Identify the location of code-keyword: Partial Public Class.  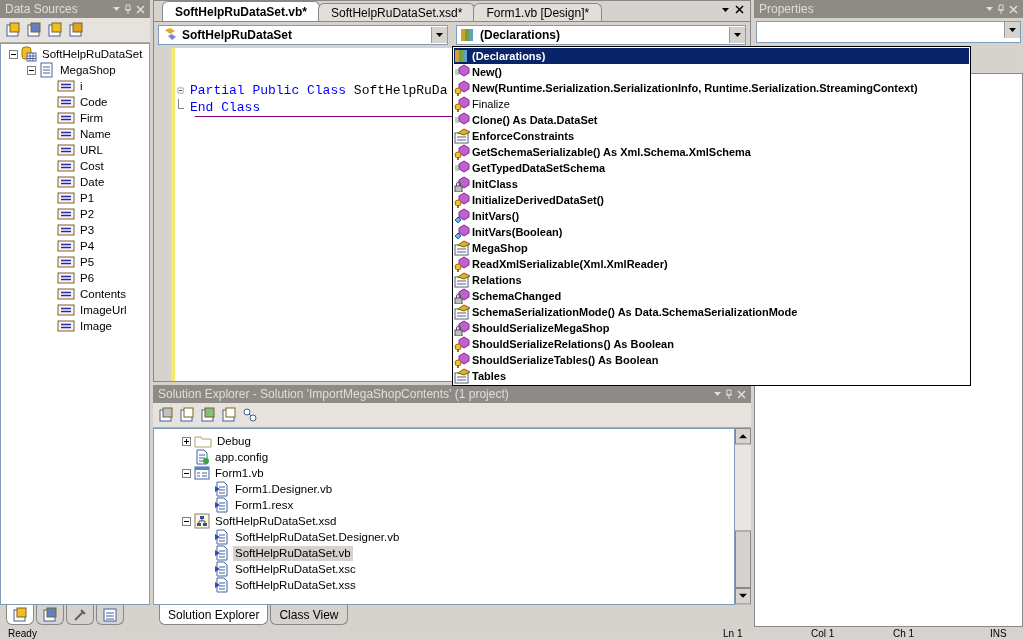
(268, 90).